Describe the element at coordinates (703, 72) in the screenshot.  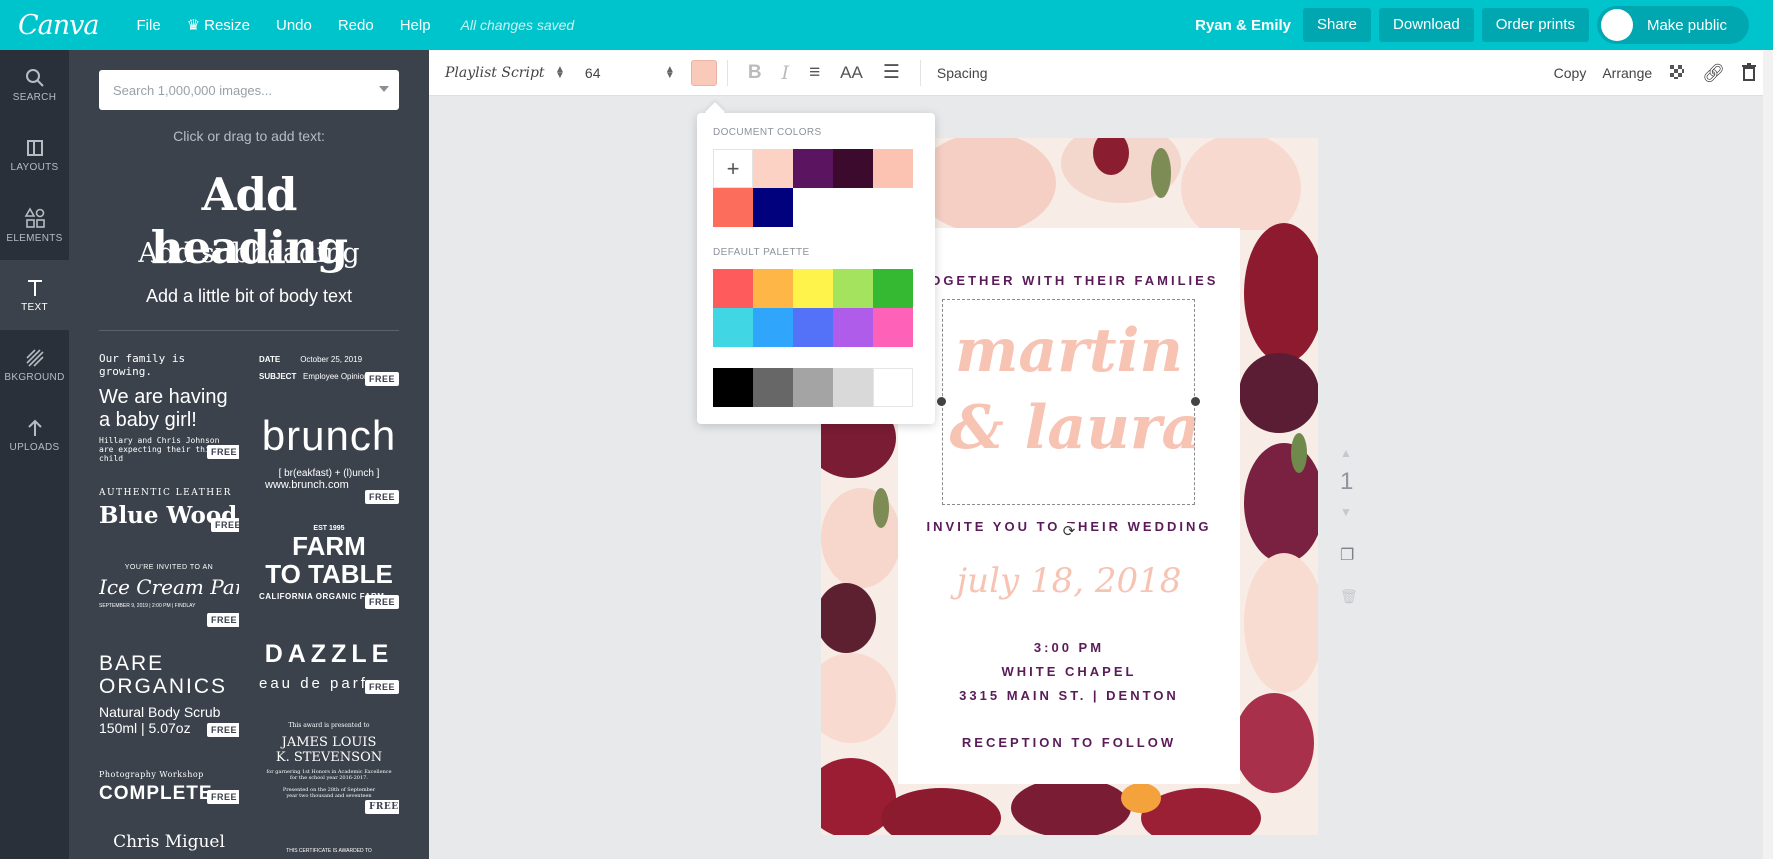
I see `text-color-button` at that location.